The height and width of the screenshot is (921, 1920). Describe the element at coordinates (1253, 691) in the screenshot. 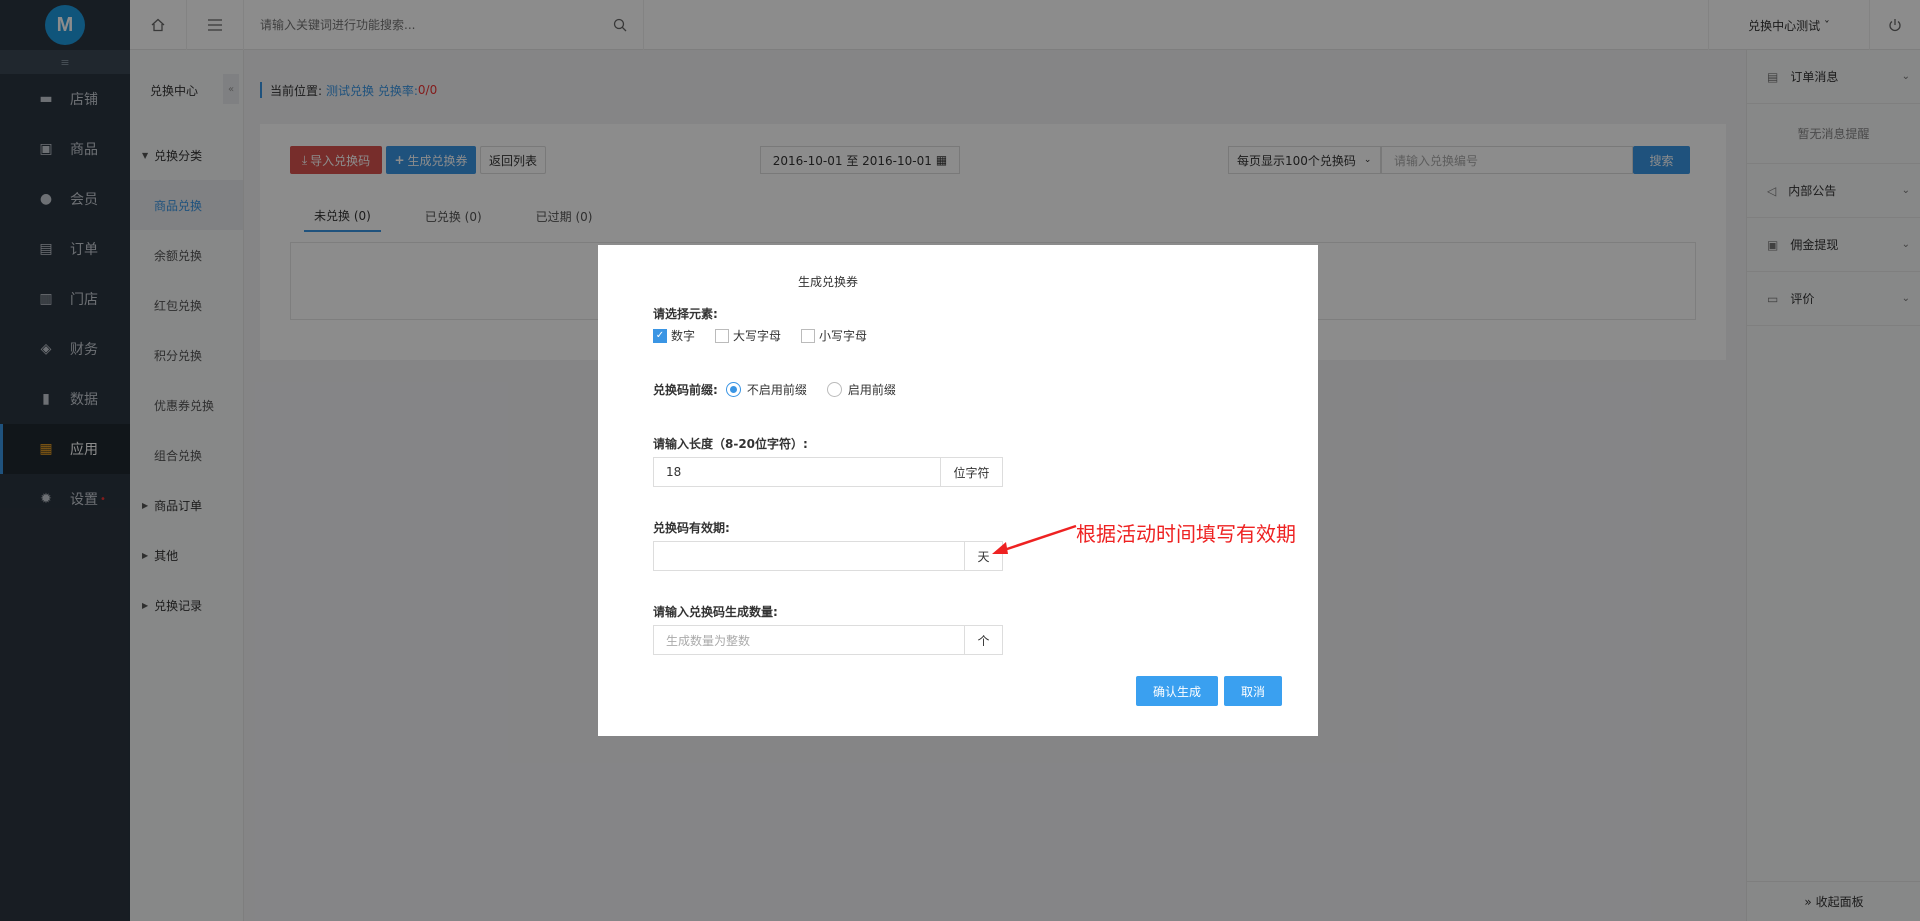

I see `cancel-button: 取消` at that location.